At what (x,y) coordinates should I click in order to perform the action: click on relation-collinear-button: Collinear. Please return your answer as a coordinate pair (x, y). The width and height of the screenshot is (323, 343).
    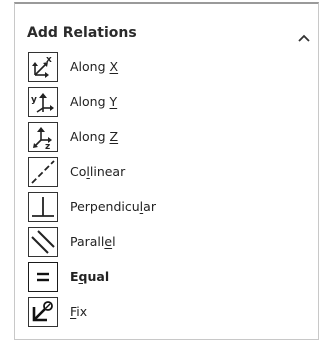
    Looking at the image, I should click on (170, 174).